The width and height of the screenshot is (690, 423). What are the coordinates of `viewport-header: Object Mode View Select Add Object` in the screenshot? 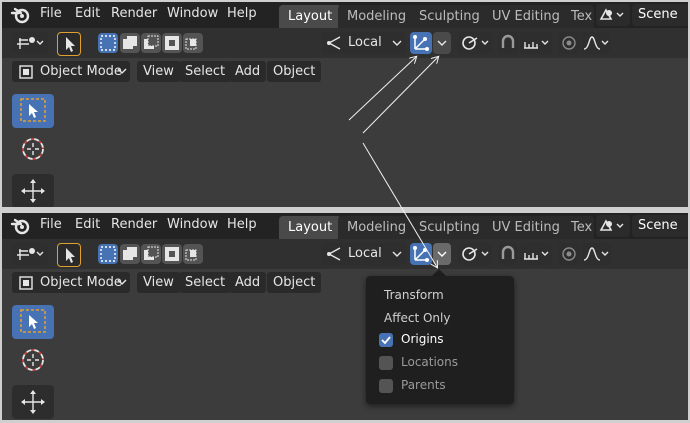 It's located at (345, 71).